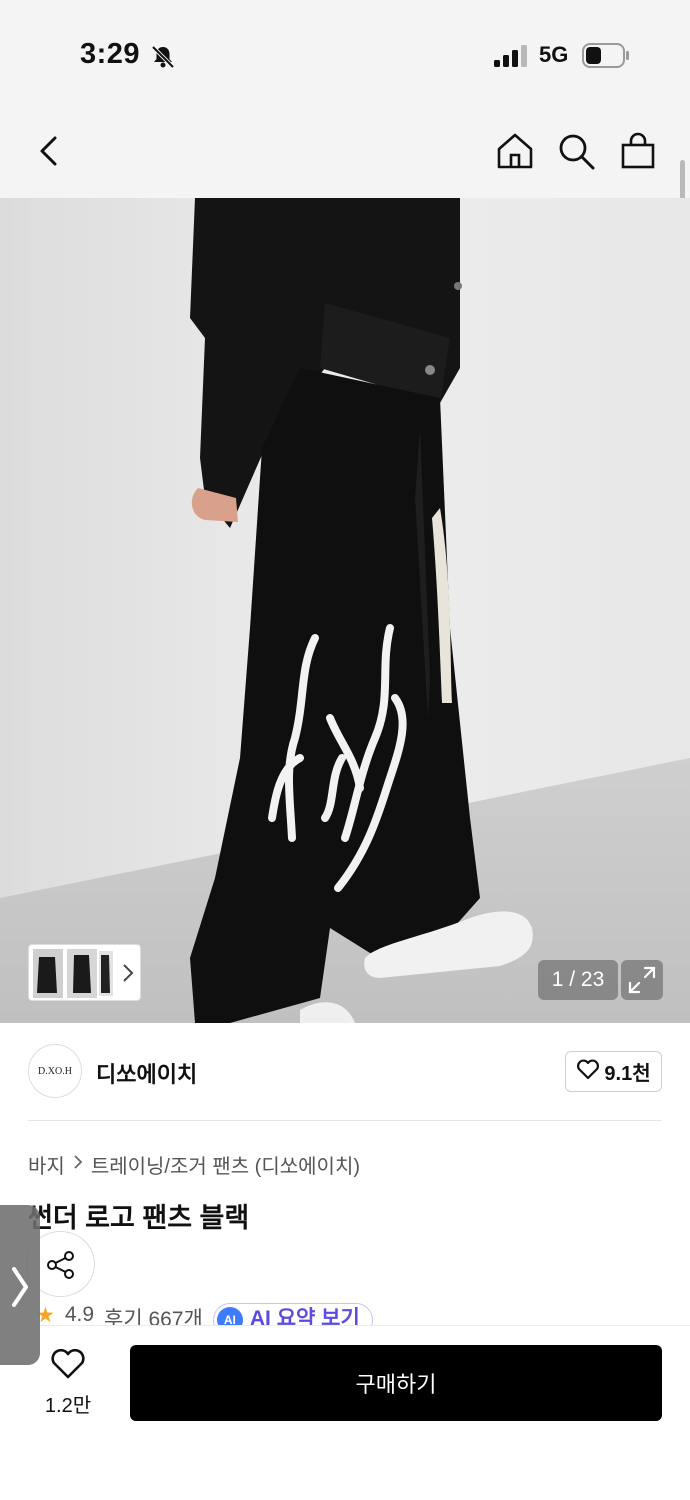 This screenshot has height=1500, width=690. I want to click on side-panel-toggle, so click(20, 1285).